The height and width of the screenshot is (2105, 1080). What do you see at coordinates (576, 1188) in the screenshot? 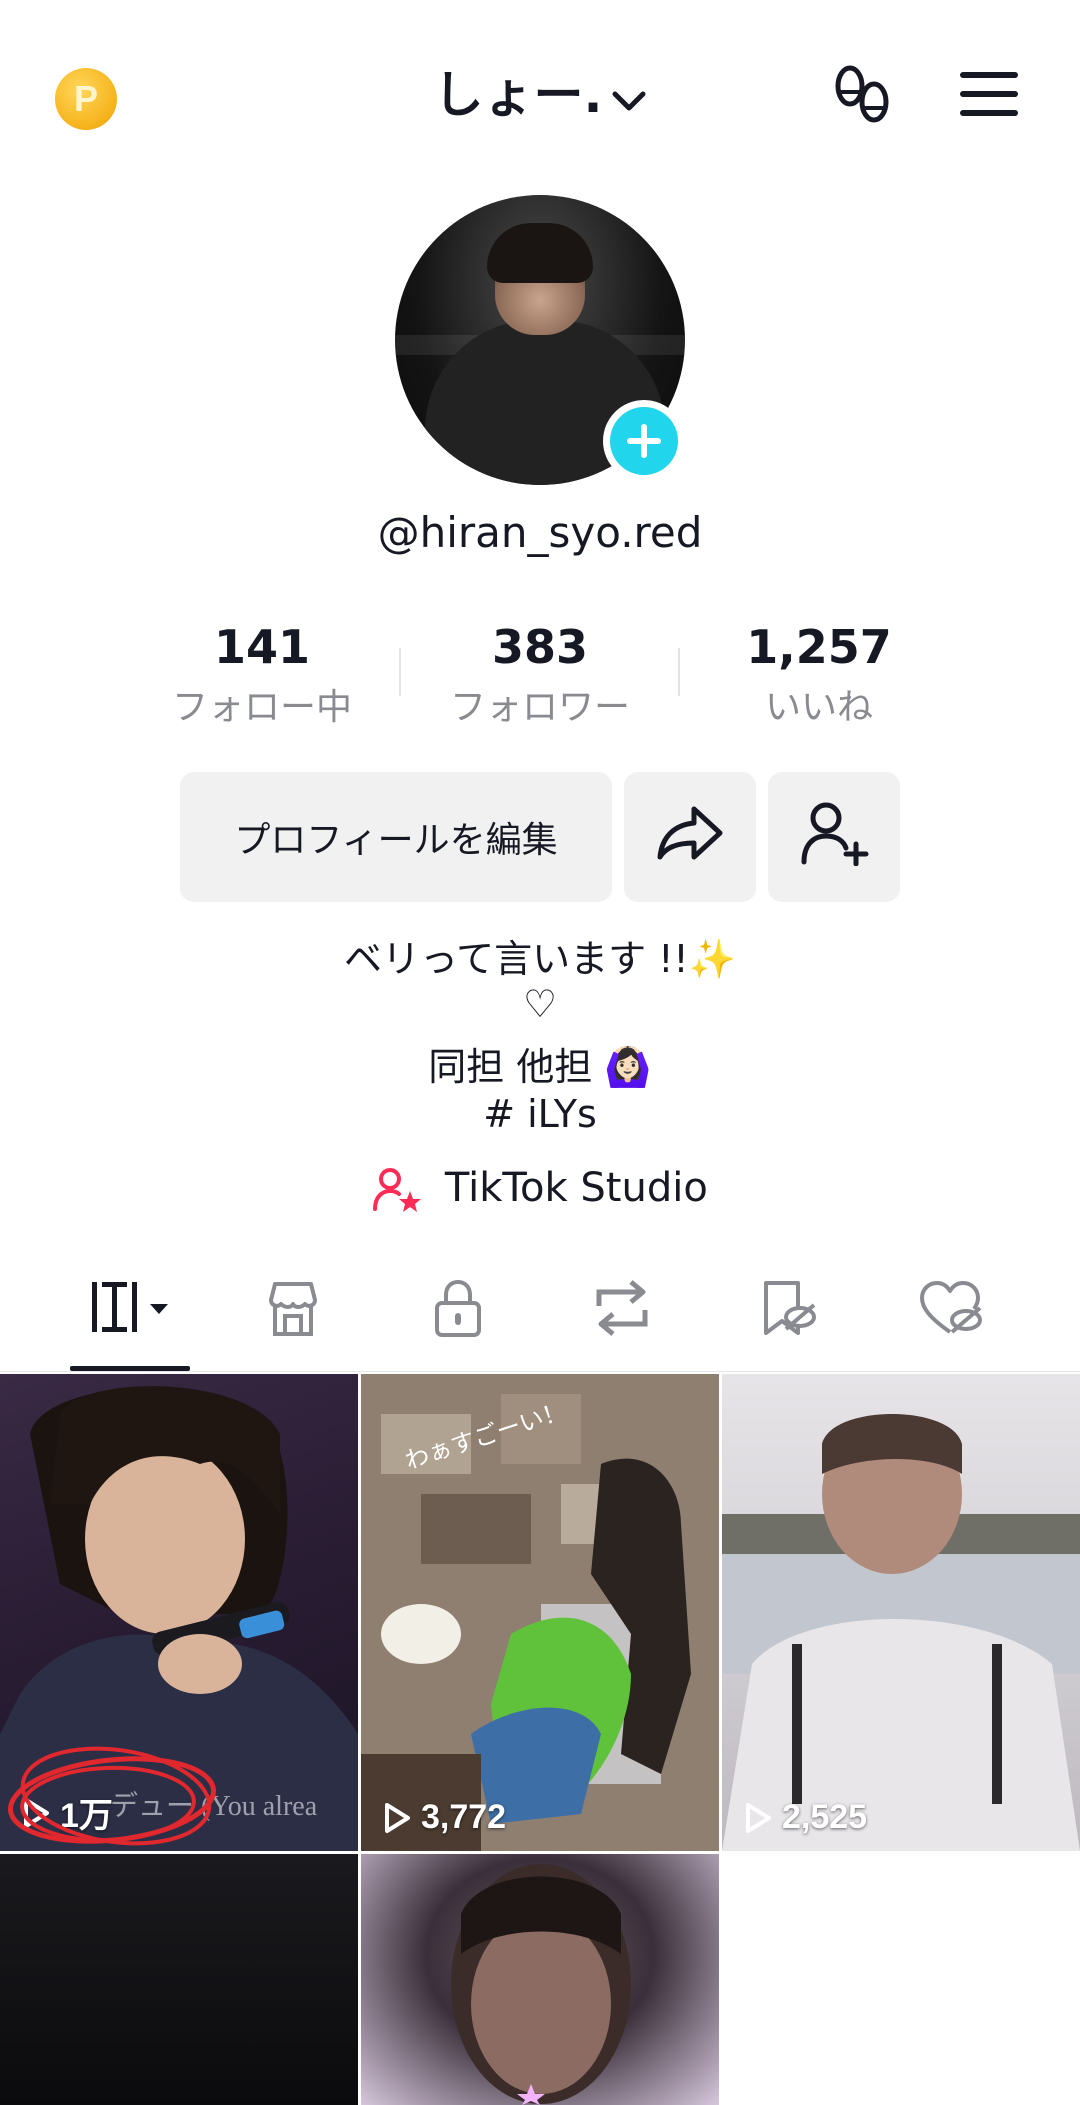
I see `studio-label: TikTok Studio` at bounding box center [576, 1188].